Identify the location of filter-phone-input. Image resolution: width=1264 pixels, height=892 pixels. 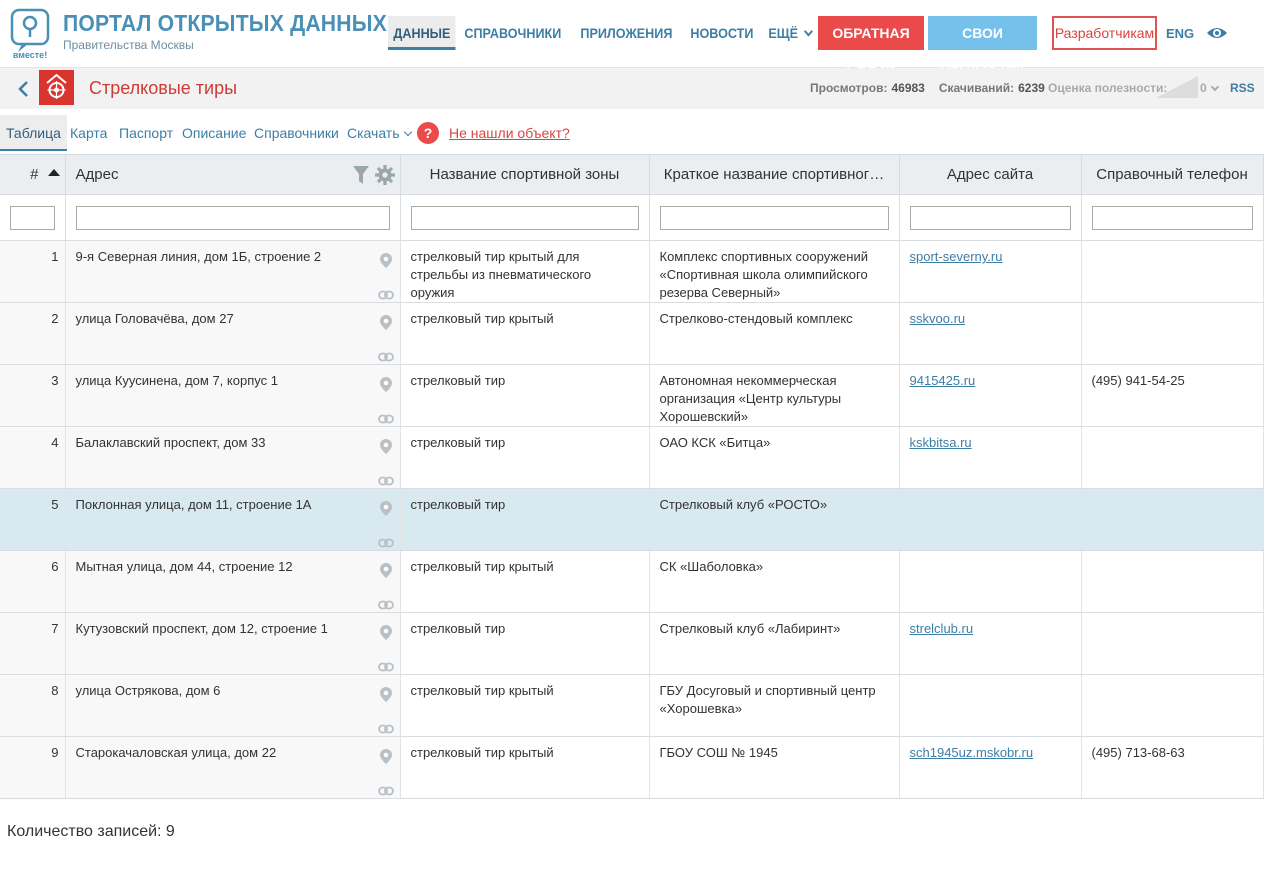
(1172, 217).